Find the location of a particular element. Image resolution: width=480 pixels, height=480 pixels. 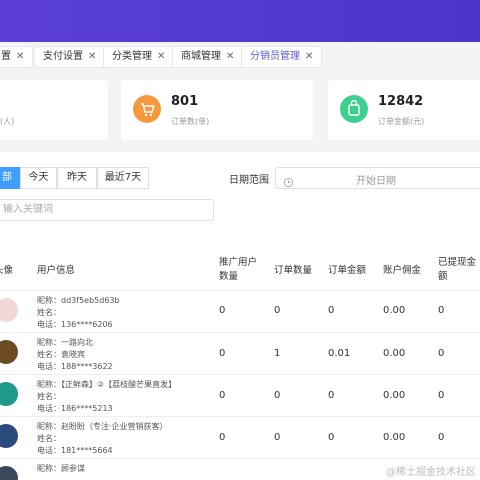

phone: 186****5213 is located at coordinates (87, 408).